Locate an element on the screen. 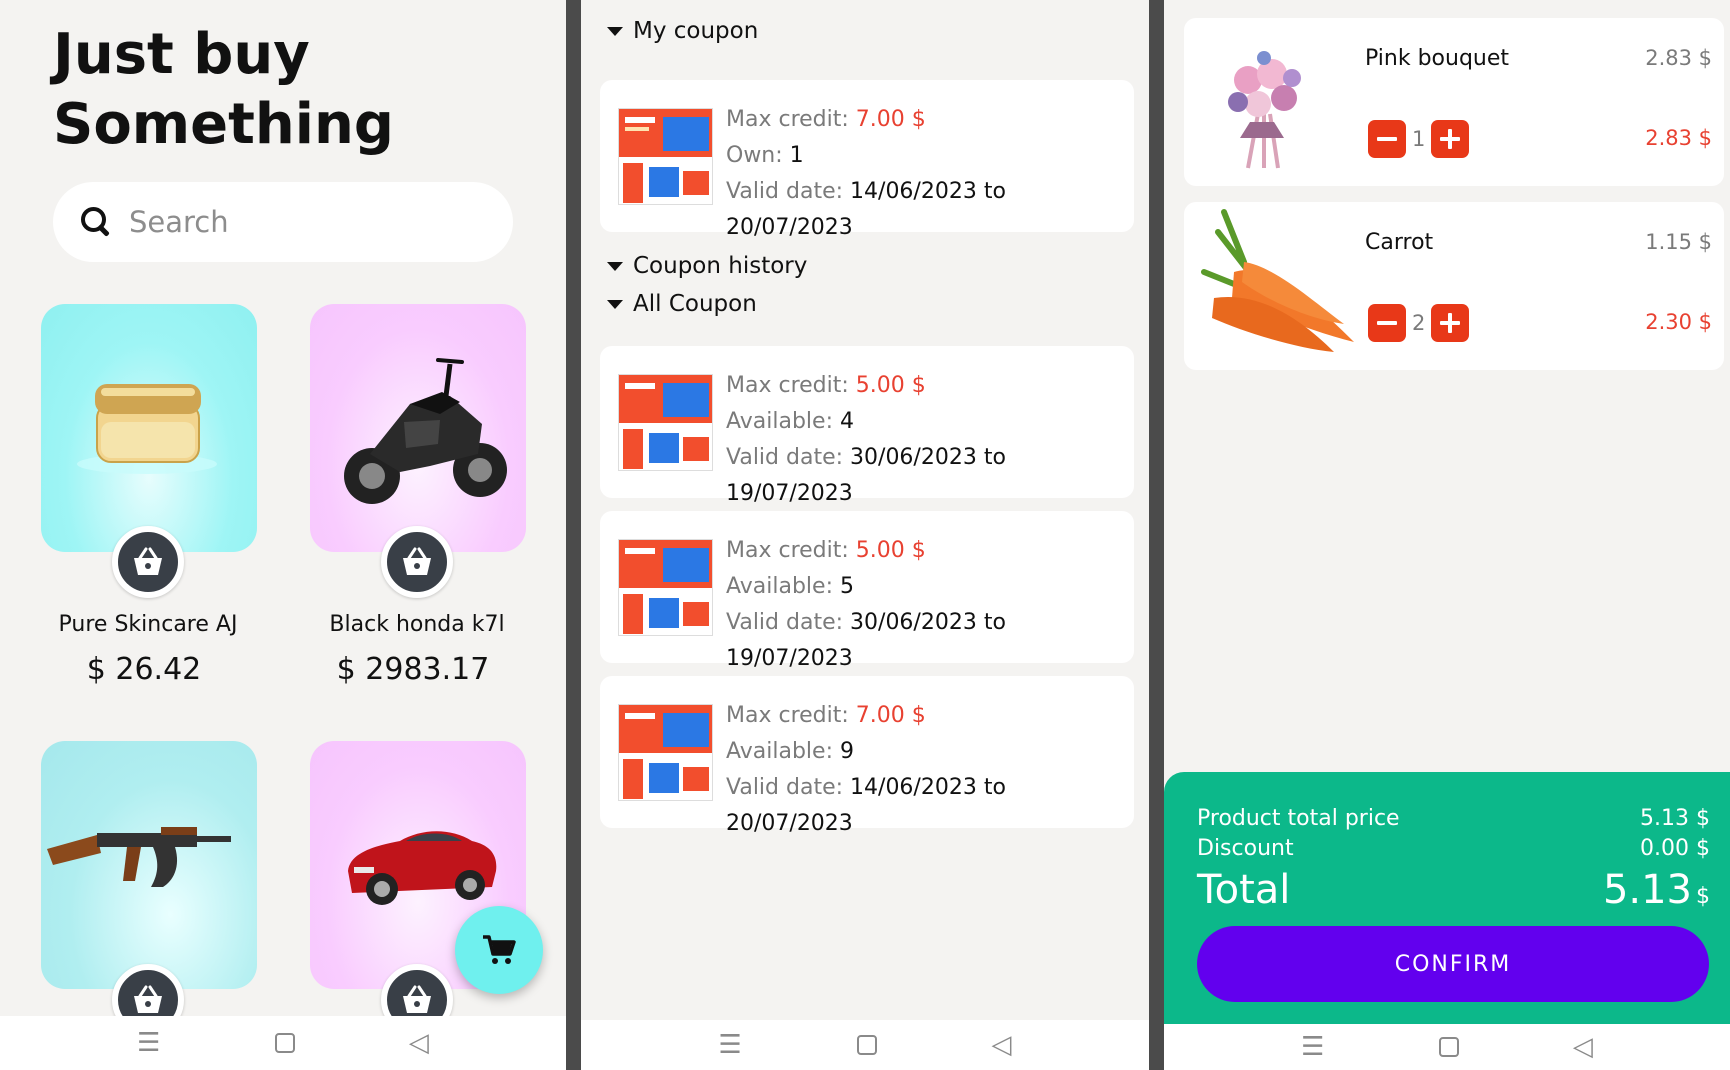  skincare-jar-image is located at coordinates (147, 429).